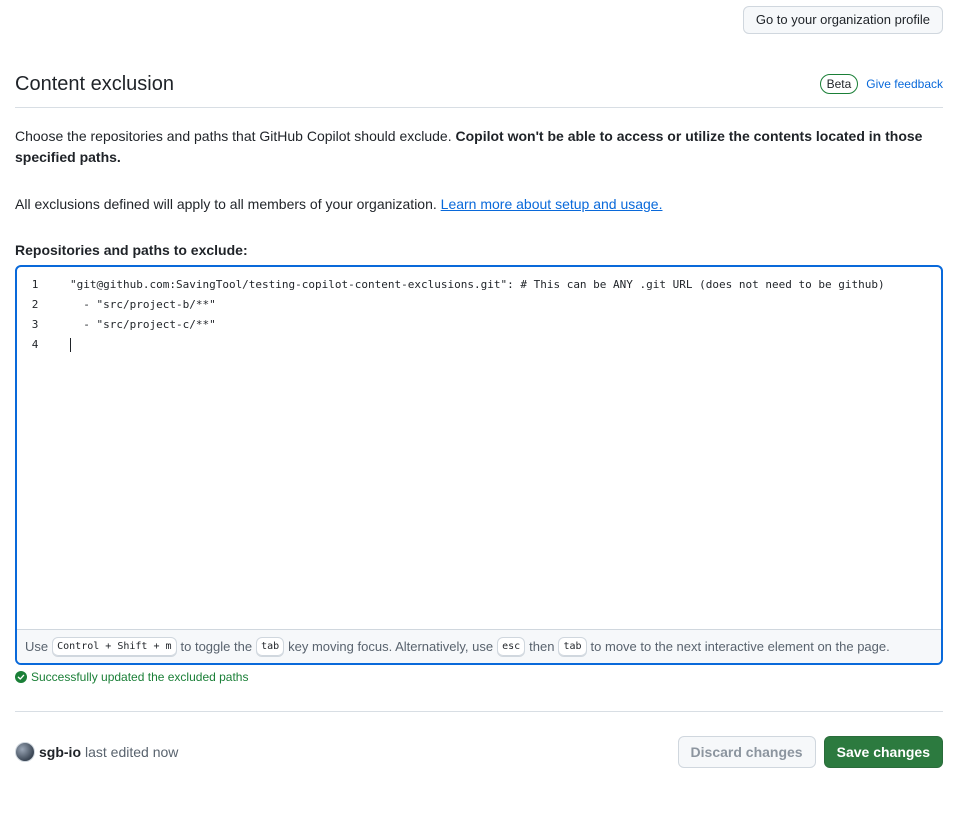 Image resolution: width=967 pixels, height=817 pixels. What do you see at coordinates (746, 752) in the screenshot?
I see `discard-changes-button: Discard changes` at bounding box center [746, 752].